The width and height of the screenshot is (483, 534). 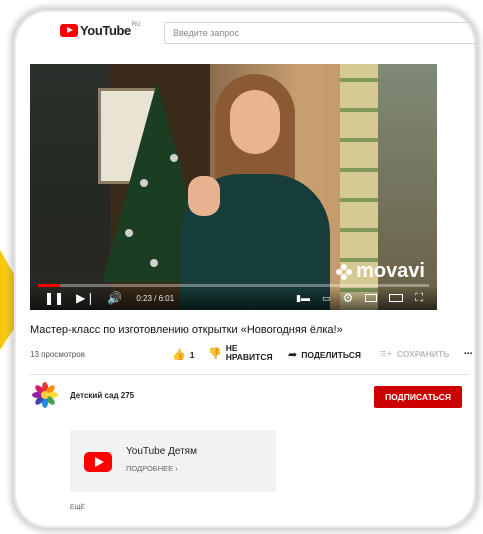 What do you see at coordinates (331, 354) in the screenshot?
I see `share-label: ПОДЕЛИТЬСЯ` at bounding box center [331, 354].